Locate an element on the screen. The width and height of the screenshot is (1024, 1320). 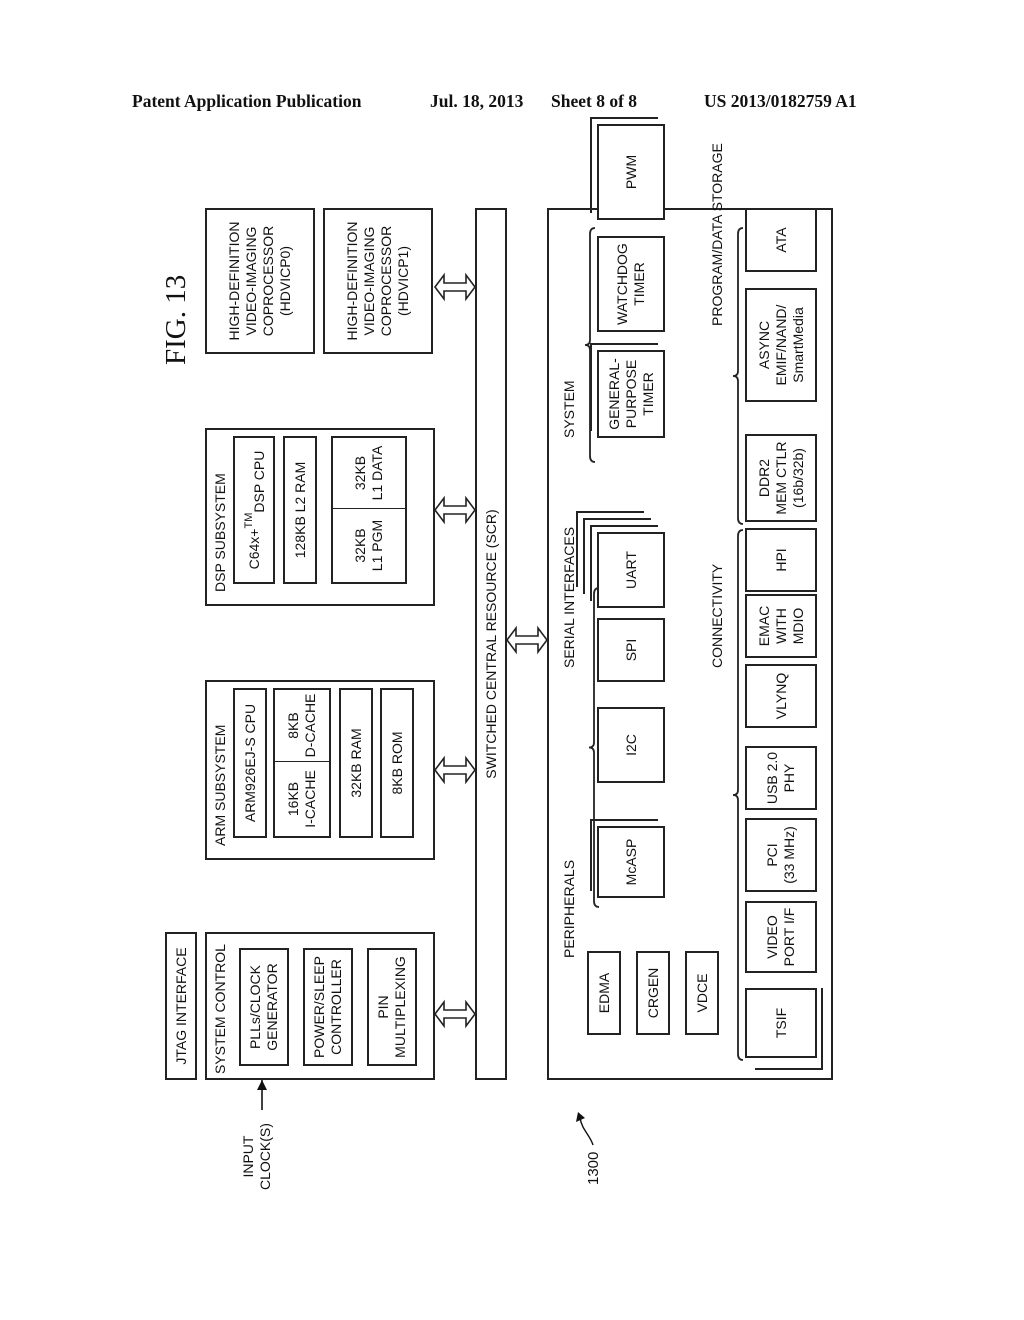
reference-numeral: 1300 is located at coordinates (593, 1168).